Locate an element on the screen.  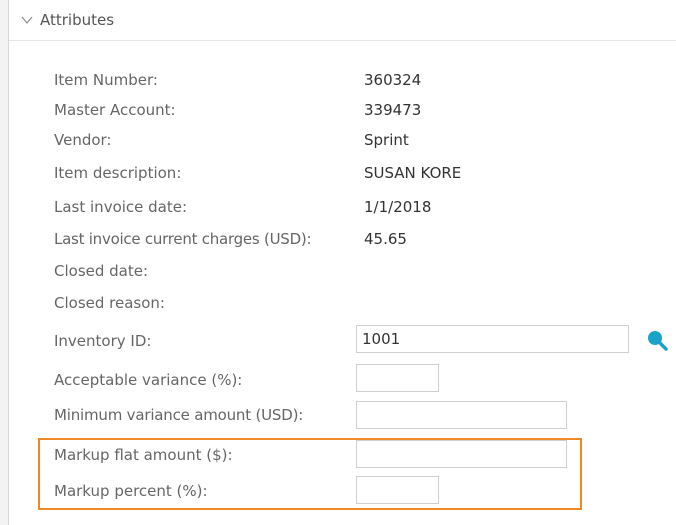
master-account-label: Master Account: is located at coordinates (115, 110).